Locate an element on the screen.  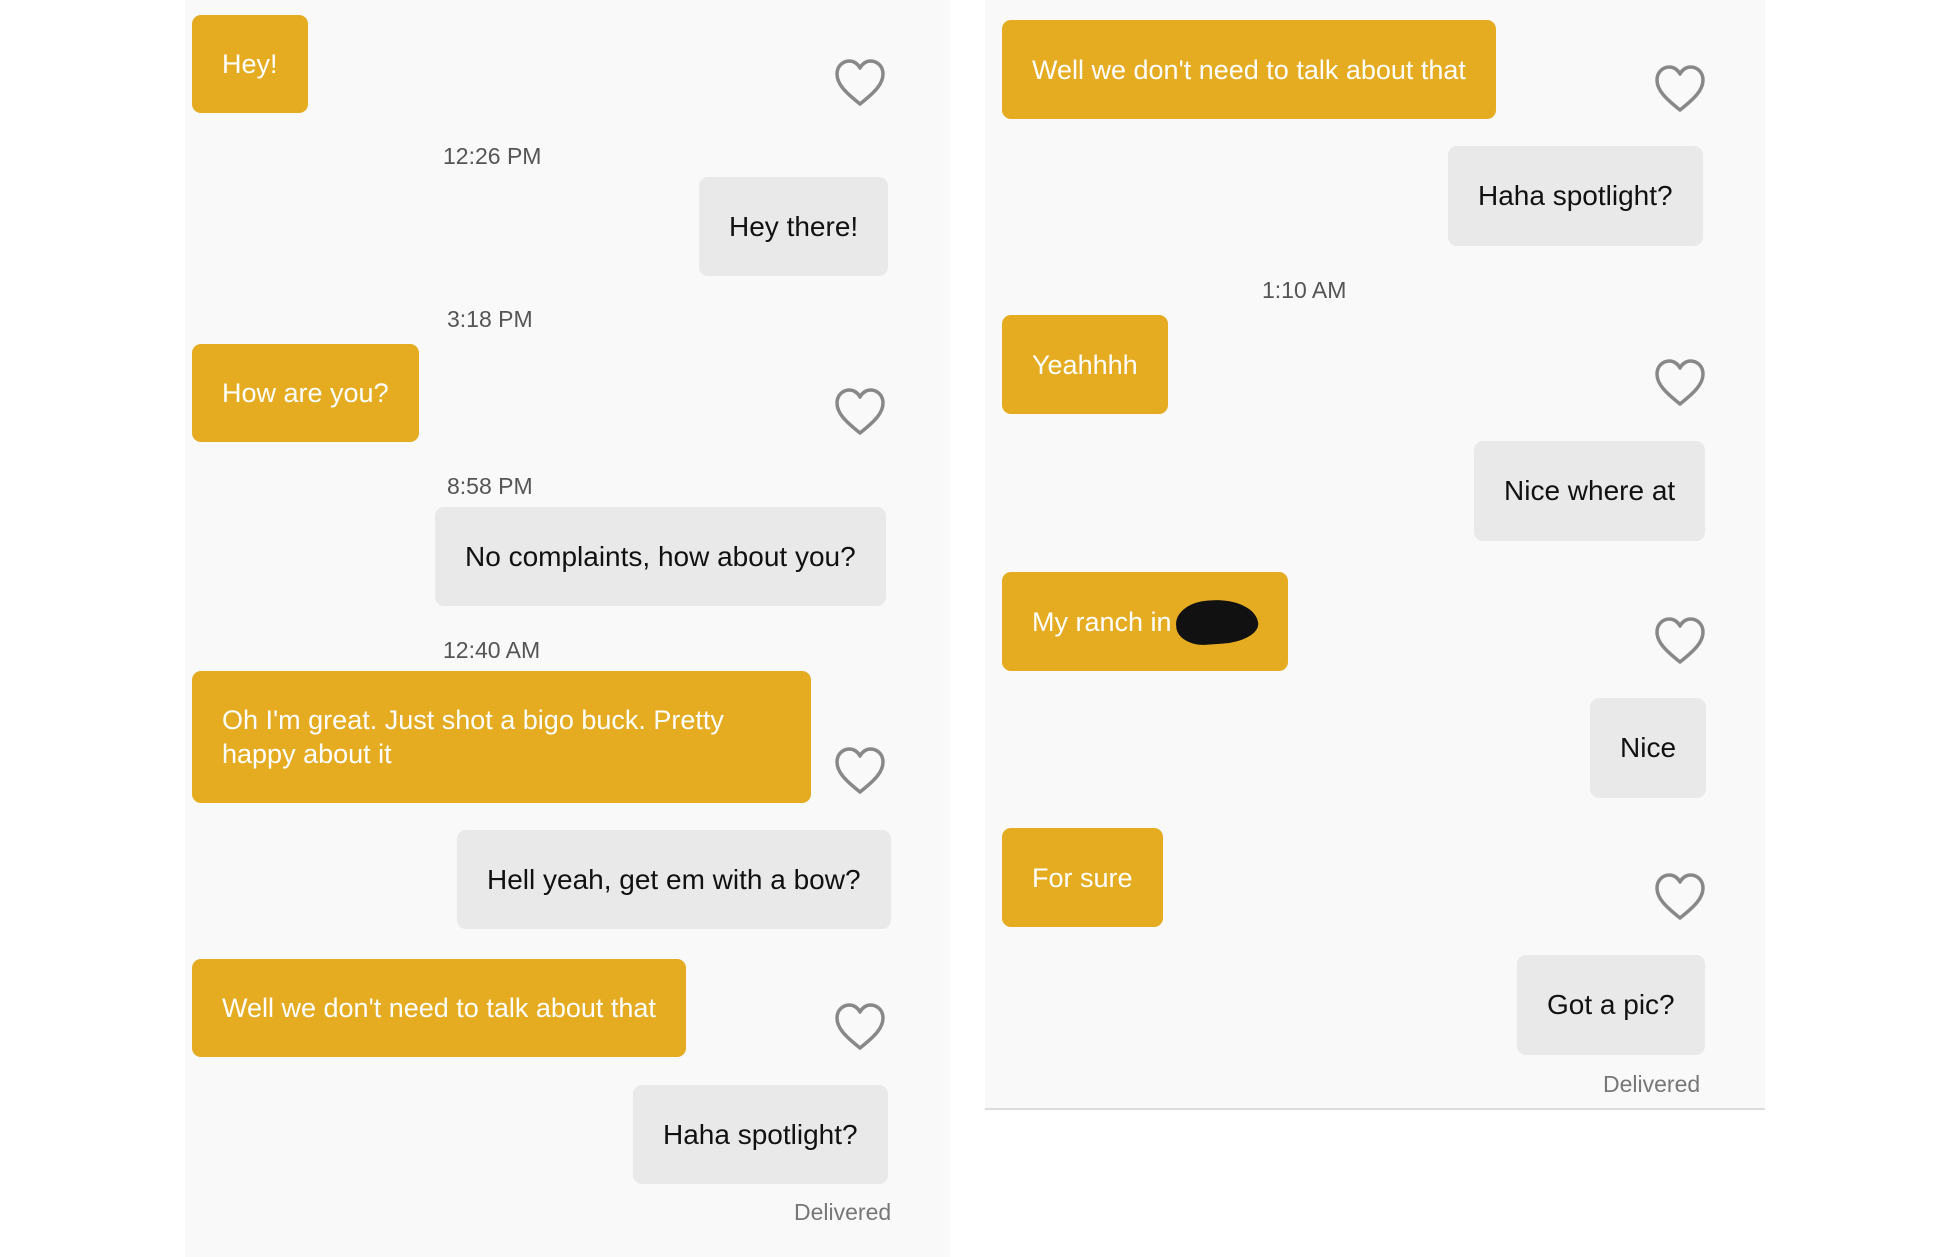
sent-message: Yeahhhh is located at coordinates (1085, 364).